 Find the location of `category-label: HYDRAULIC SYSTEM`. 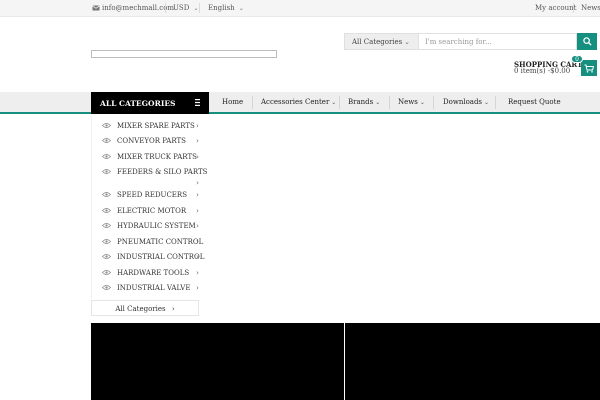

category-label: HYDRAULIC SYSTEM is located at coordinates (156, 226).